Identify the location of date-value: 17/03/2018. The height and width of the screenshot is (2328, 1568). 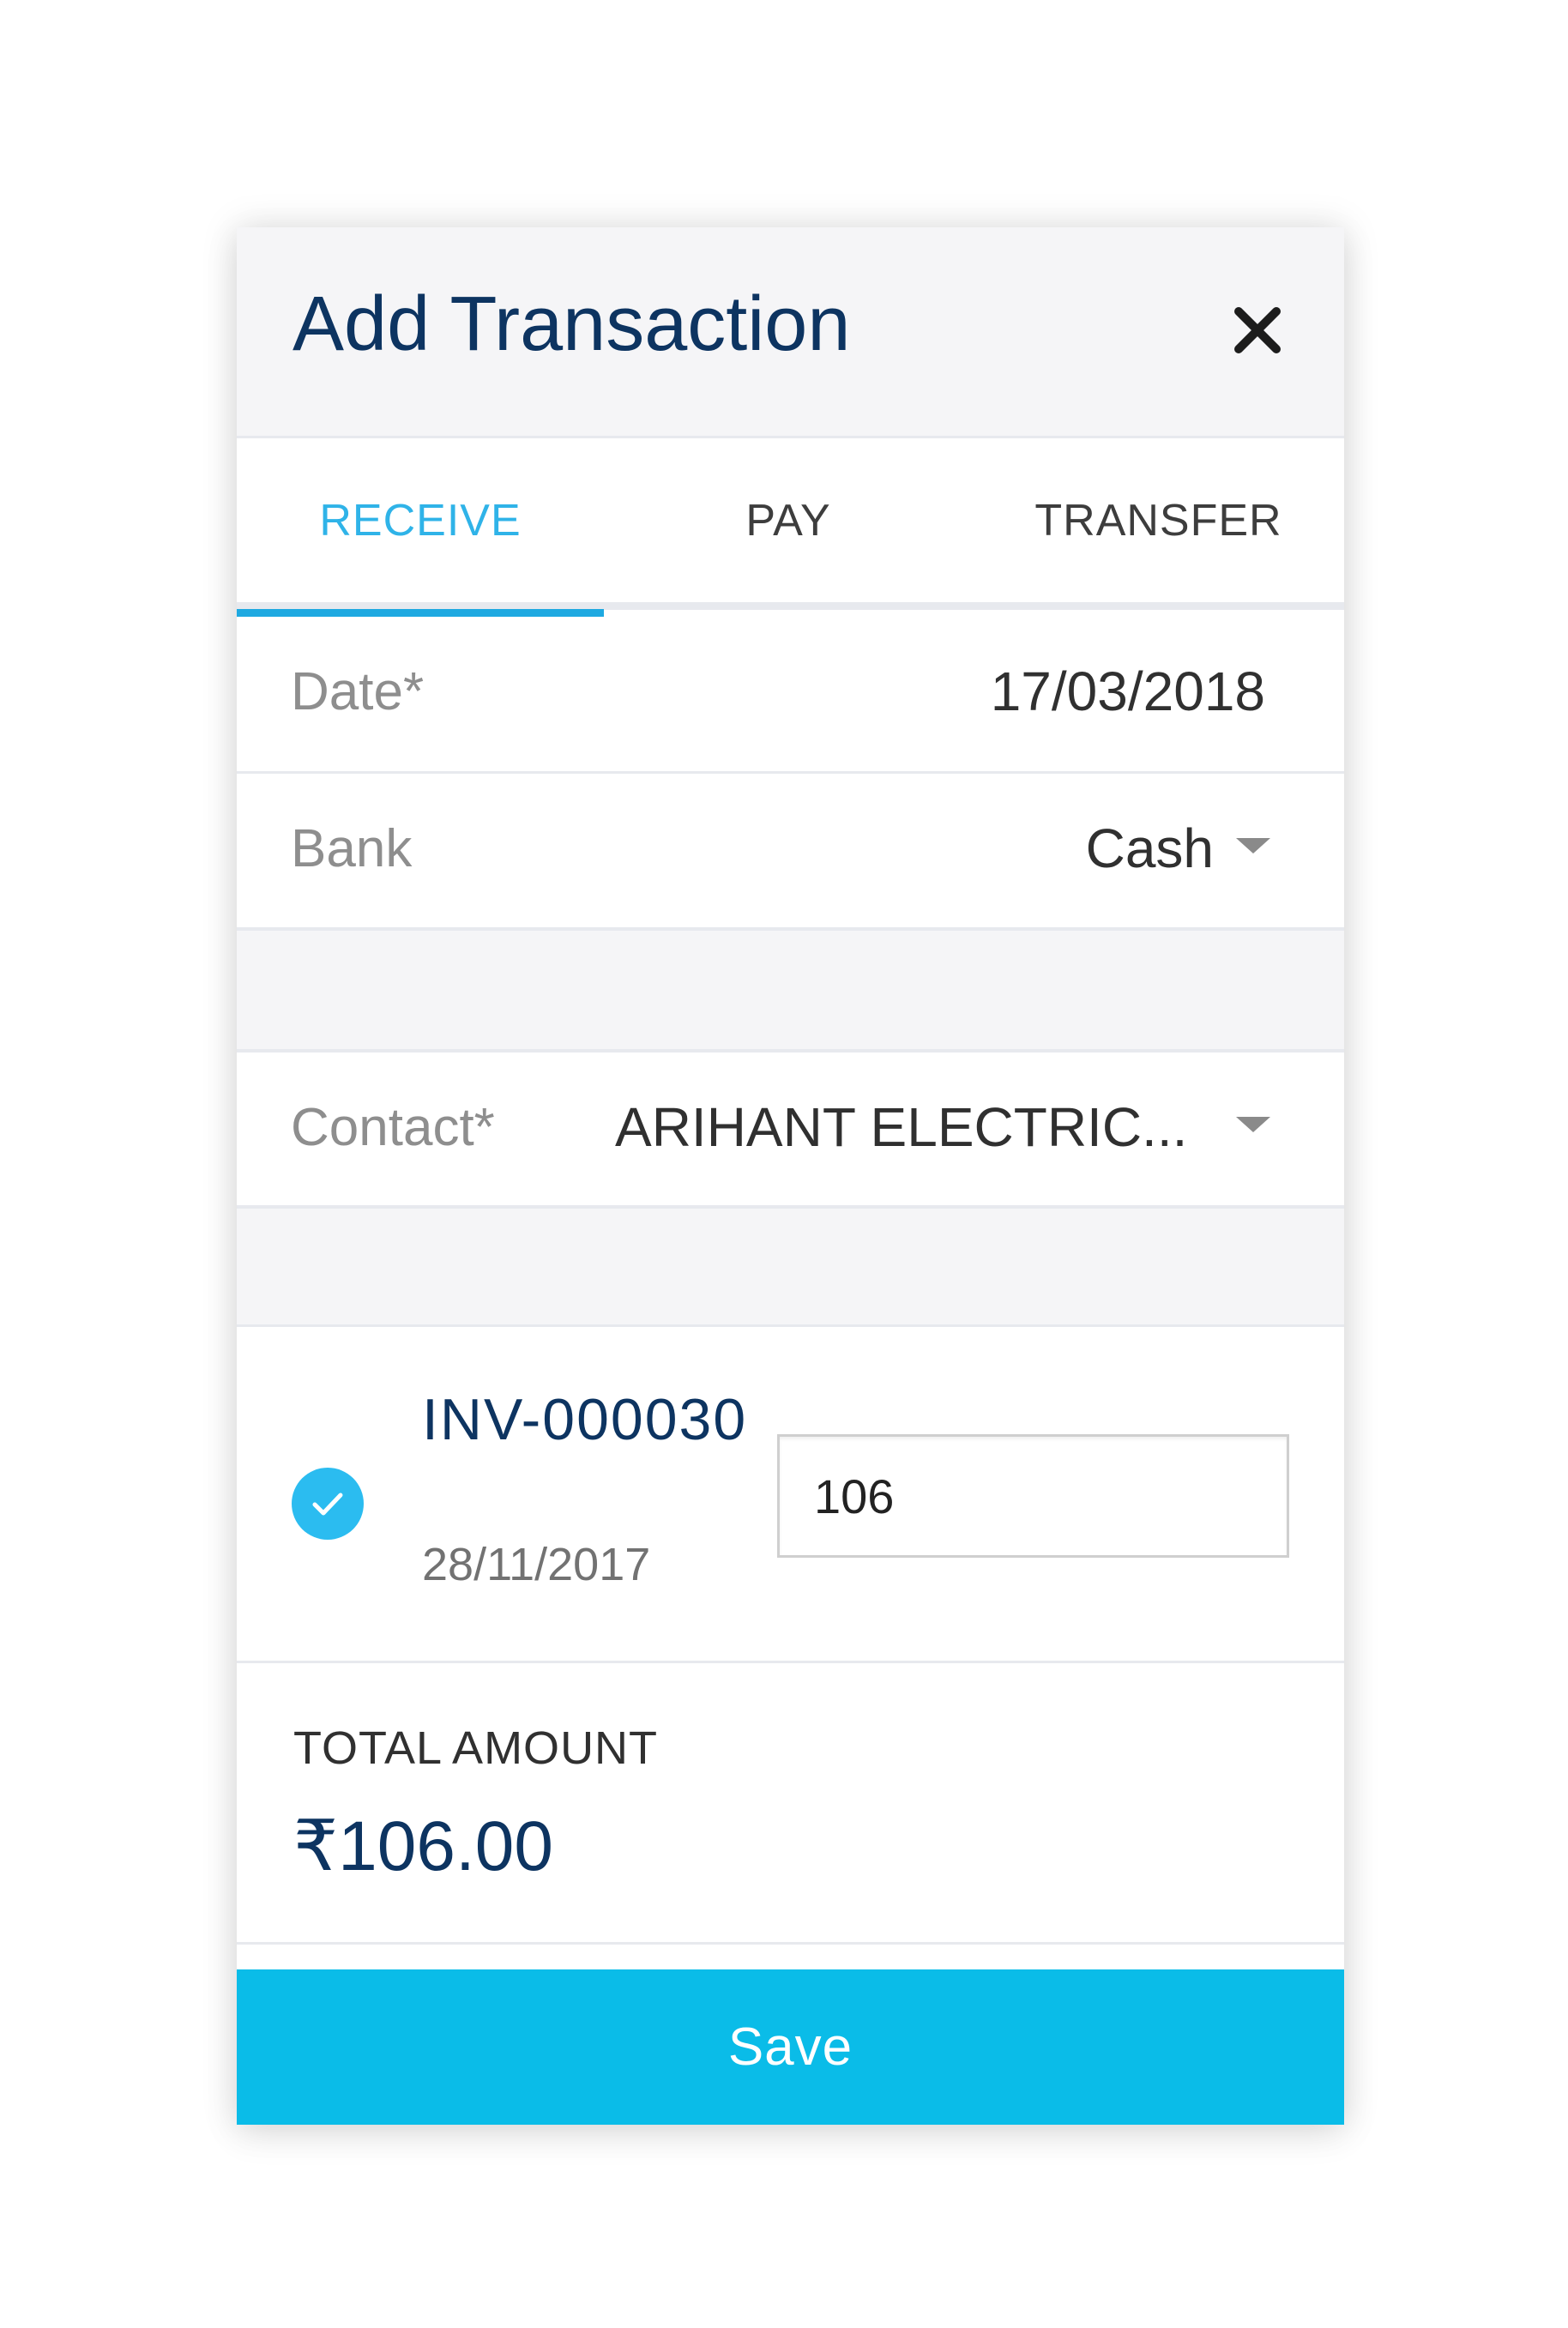
(1128, 691).